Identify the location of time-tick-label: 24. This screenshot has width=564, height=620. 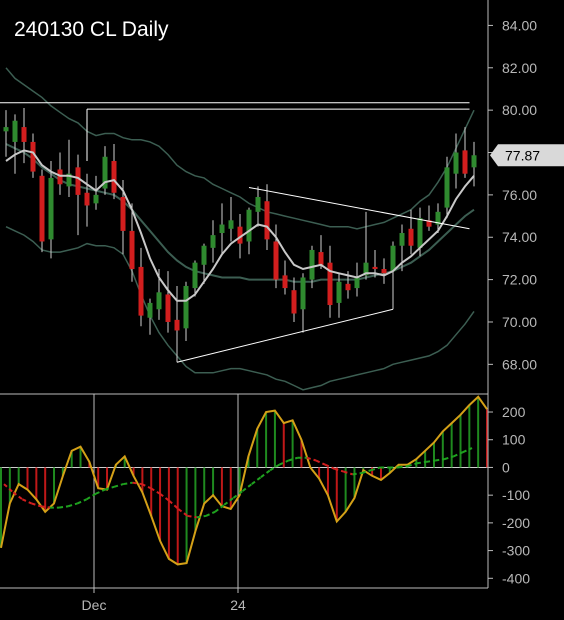
(238, 605).